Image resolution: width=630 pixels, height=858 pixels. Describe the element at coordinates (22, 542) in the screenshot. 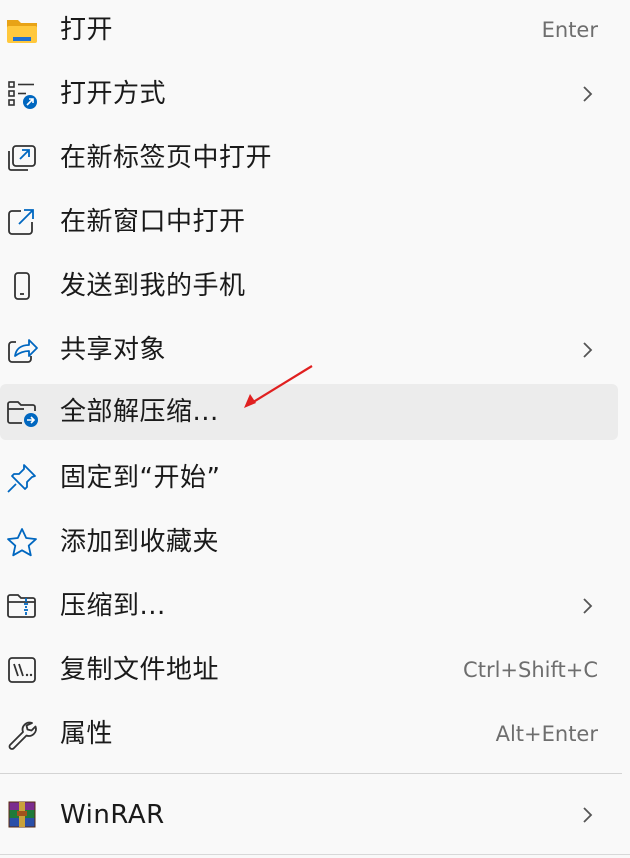

I see `star-icon` at that location.